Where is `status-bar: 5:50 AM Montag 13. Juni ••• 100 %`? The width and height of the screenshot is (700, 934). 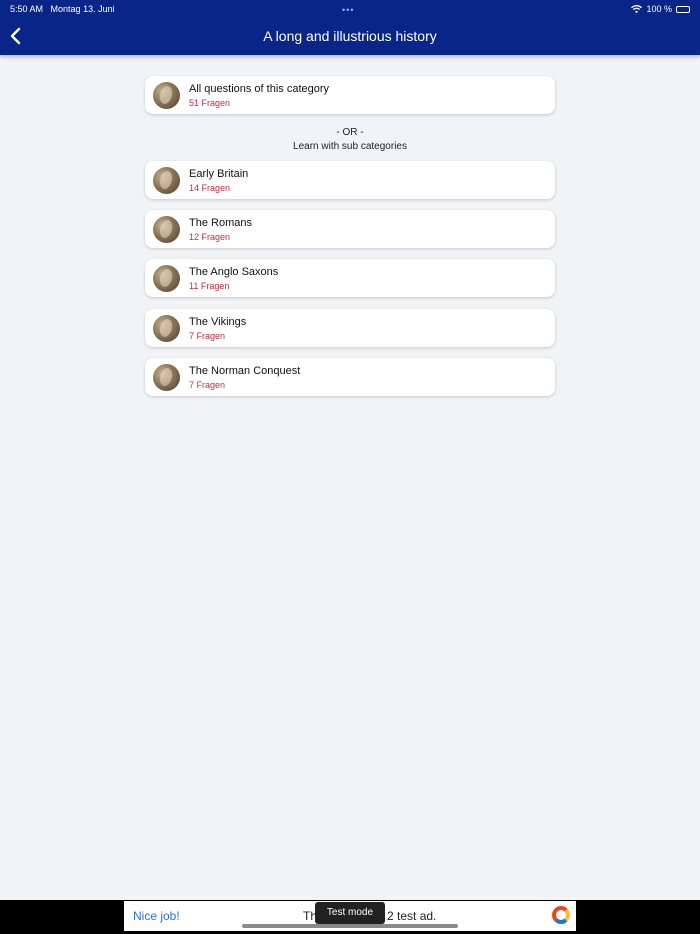 status-bar: 5:50 AM Montag 13. Juni ••• 100 % is located at coordinates (350, 9).